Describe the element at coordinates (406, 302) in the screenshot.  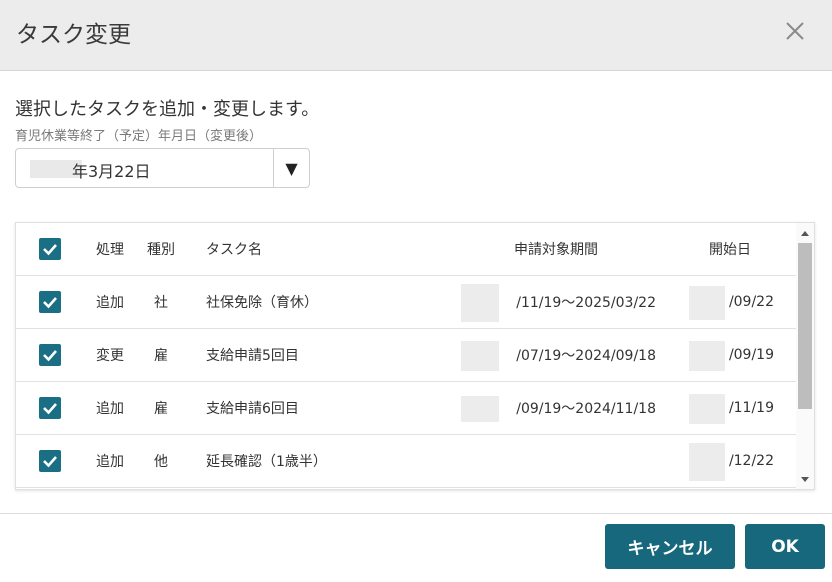
I see `table-row: 追加 社 社保免除（育休） /11/19〜2025/03/22 /09/22` at that location.